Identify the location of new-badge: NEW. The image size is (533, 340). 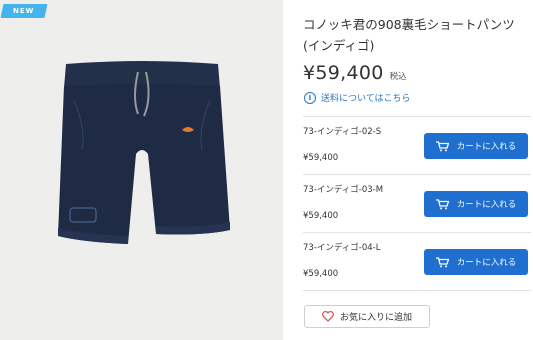
(24, 11).